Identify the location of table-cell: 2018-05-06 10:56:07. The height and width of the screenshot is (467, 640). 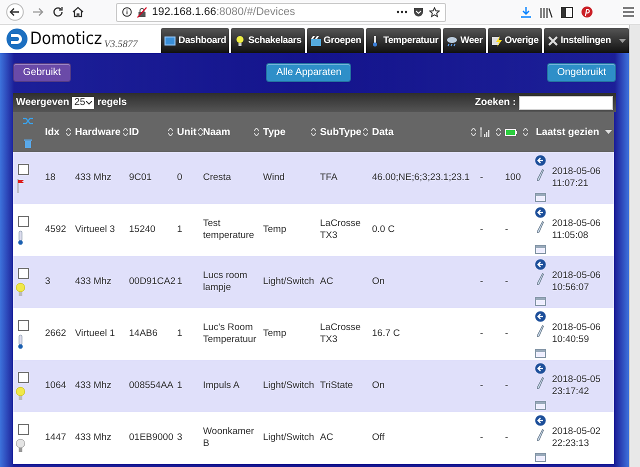
(576, 281).